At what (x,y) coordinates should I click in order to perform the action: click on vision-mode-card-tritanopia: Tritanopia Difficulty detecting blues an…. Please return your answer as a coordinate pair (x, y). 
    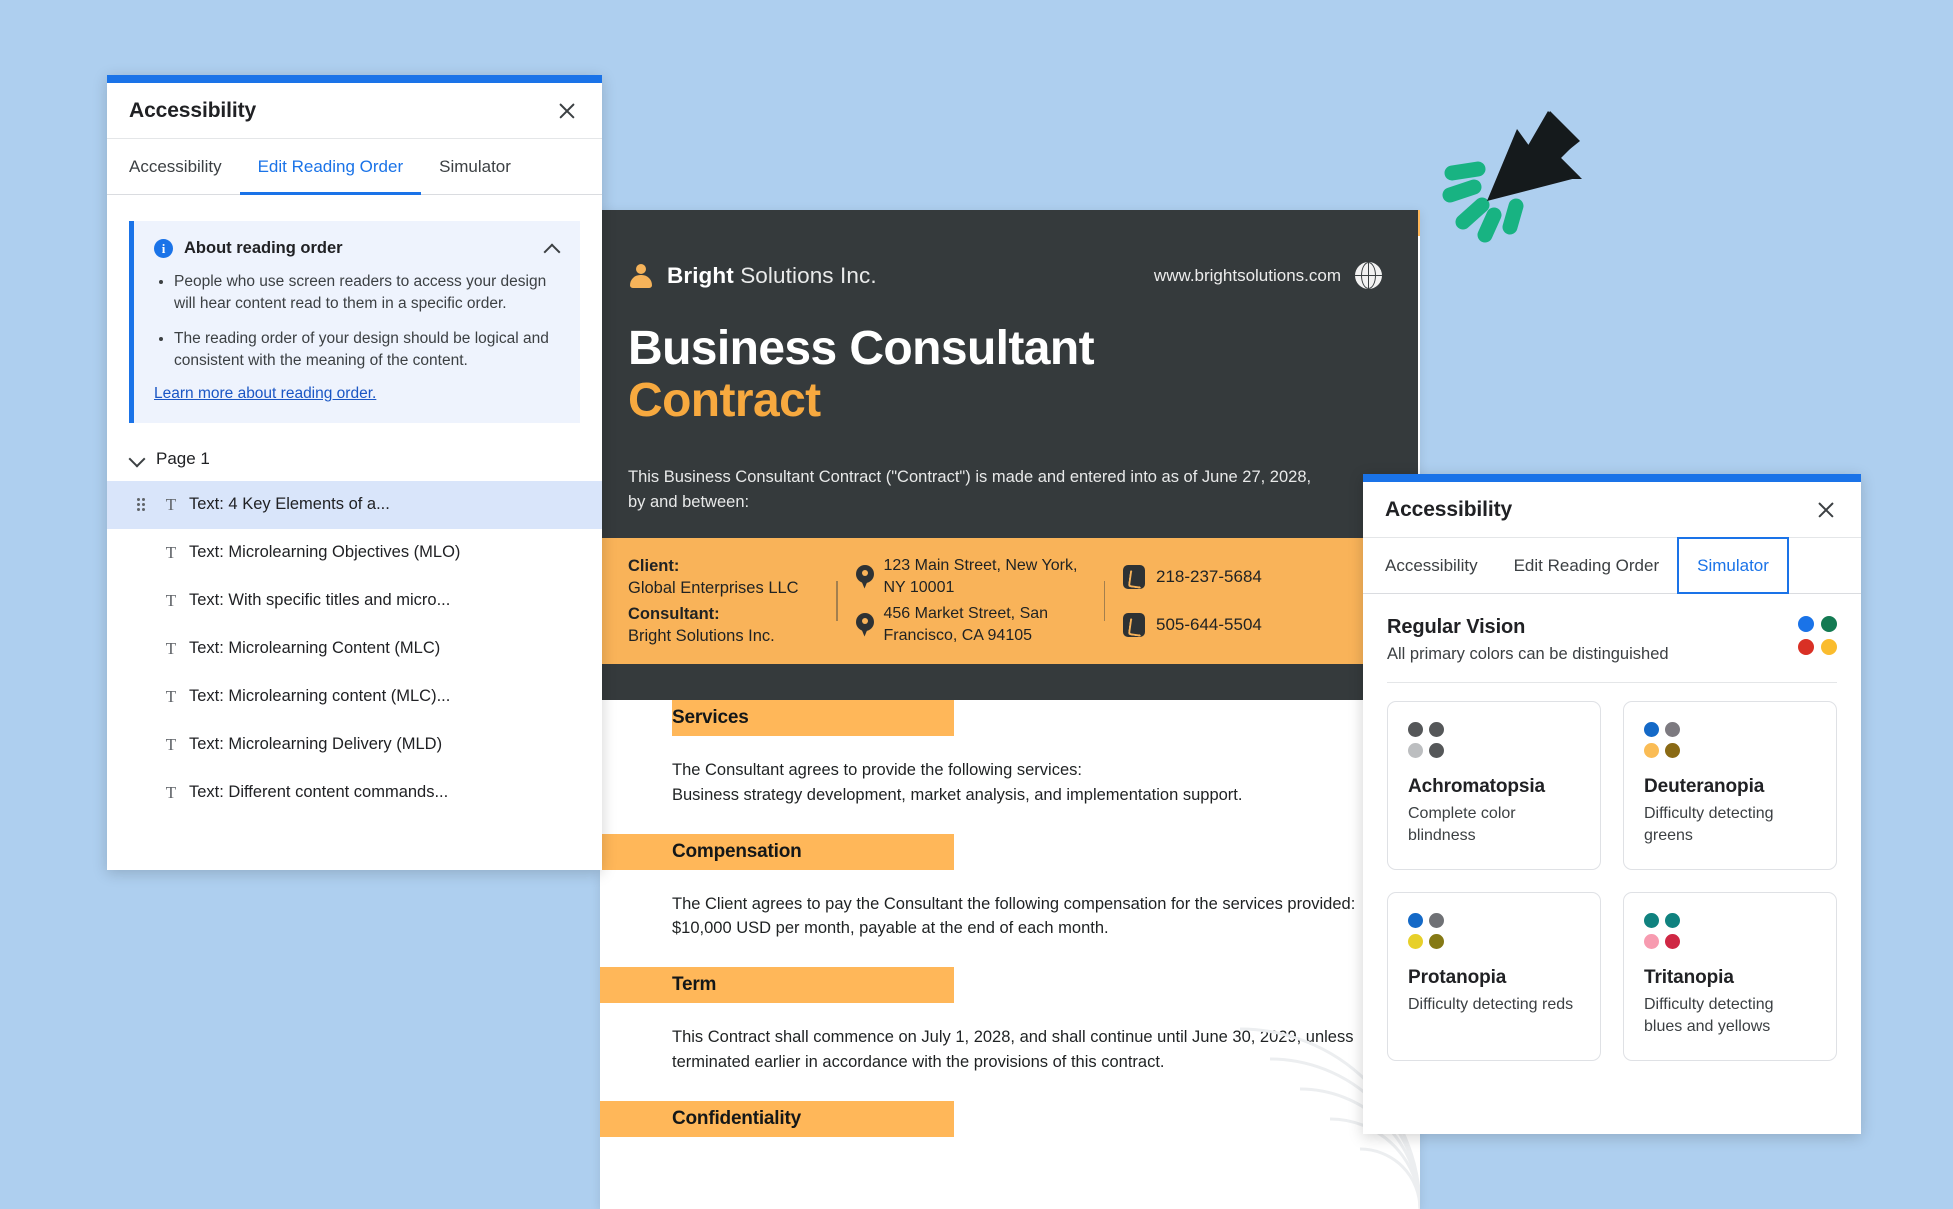
    Looking at the image, I should click on (1730, 977).